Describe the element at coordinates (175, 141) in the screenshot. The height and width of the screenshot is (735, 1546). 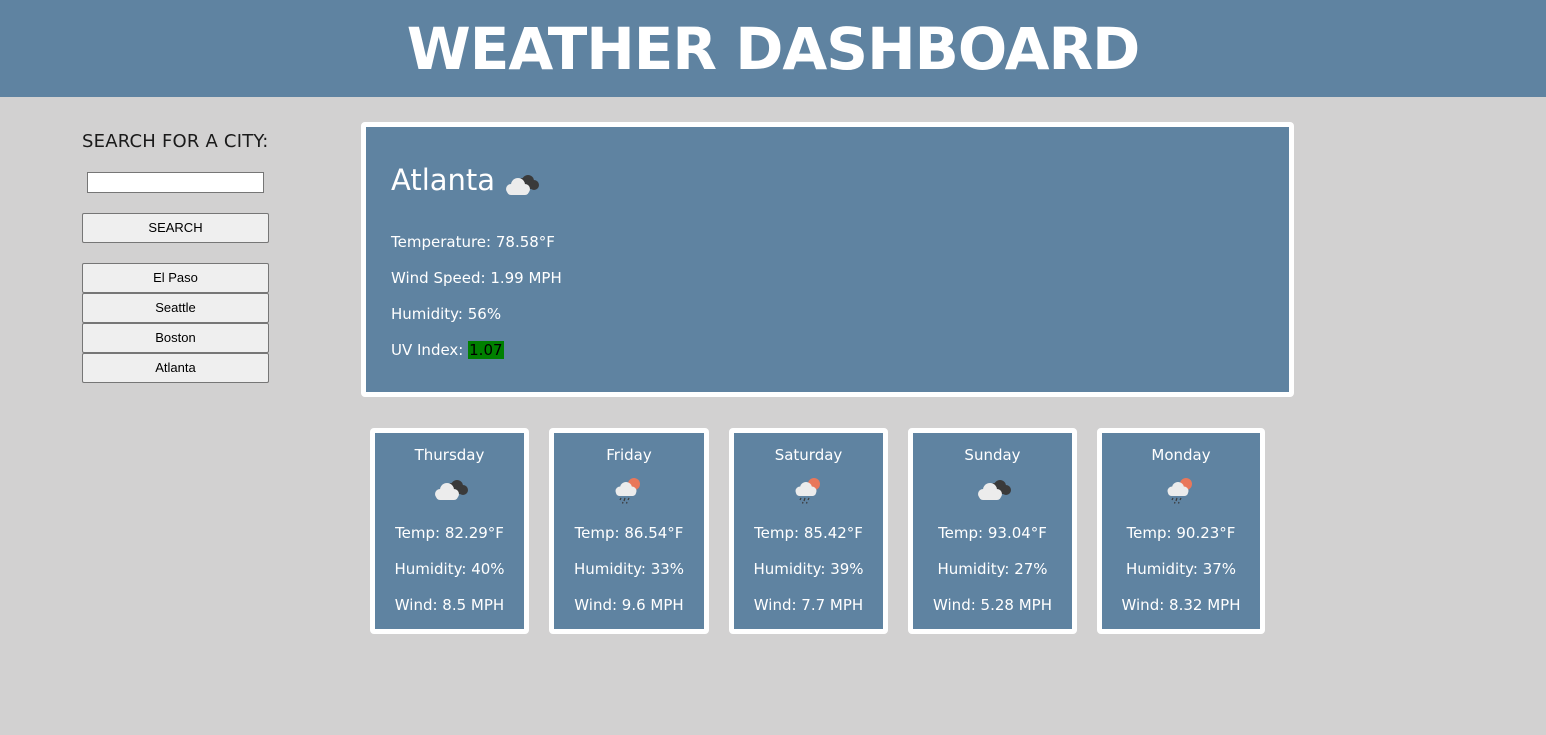
I see `search-label: SEARCH FOR A CITY:` at that location.